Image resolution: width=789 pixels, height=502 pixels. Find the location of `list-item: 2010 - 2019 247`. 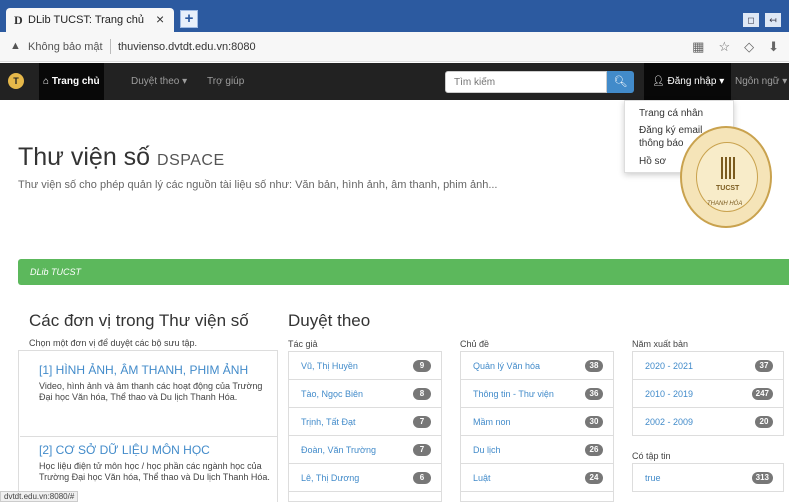

list-item: 2010 - 2019 247 is located at coordinates (708, 394).